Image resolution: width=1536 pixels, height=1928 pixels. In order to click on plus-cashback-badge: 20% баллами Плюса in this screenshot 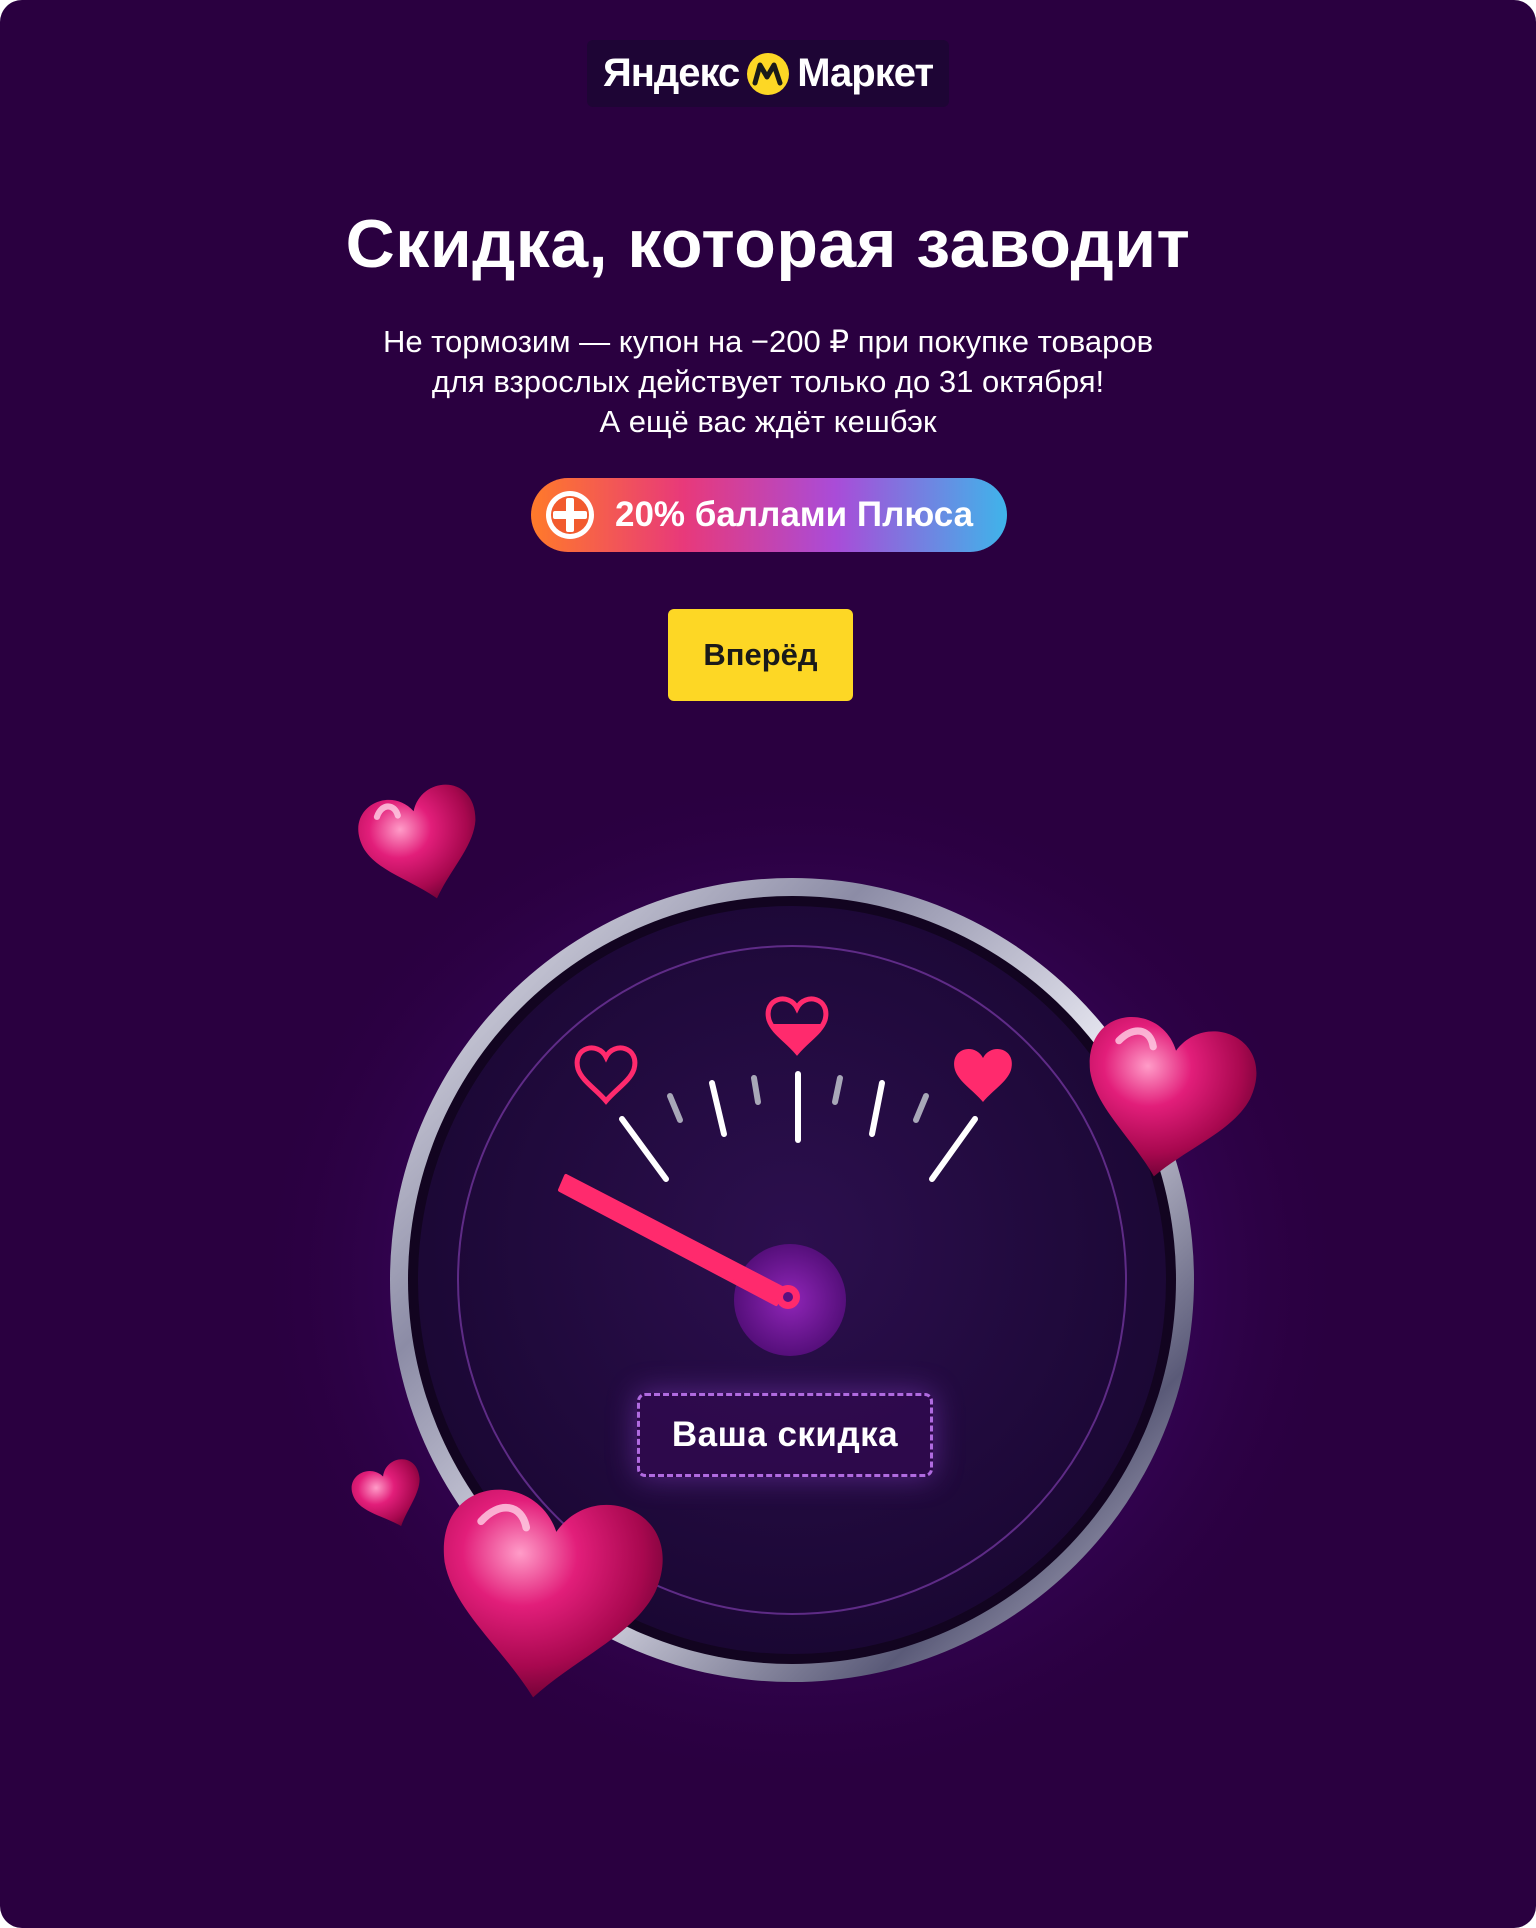, I will do `click(769, 515)`.